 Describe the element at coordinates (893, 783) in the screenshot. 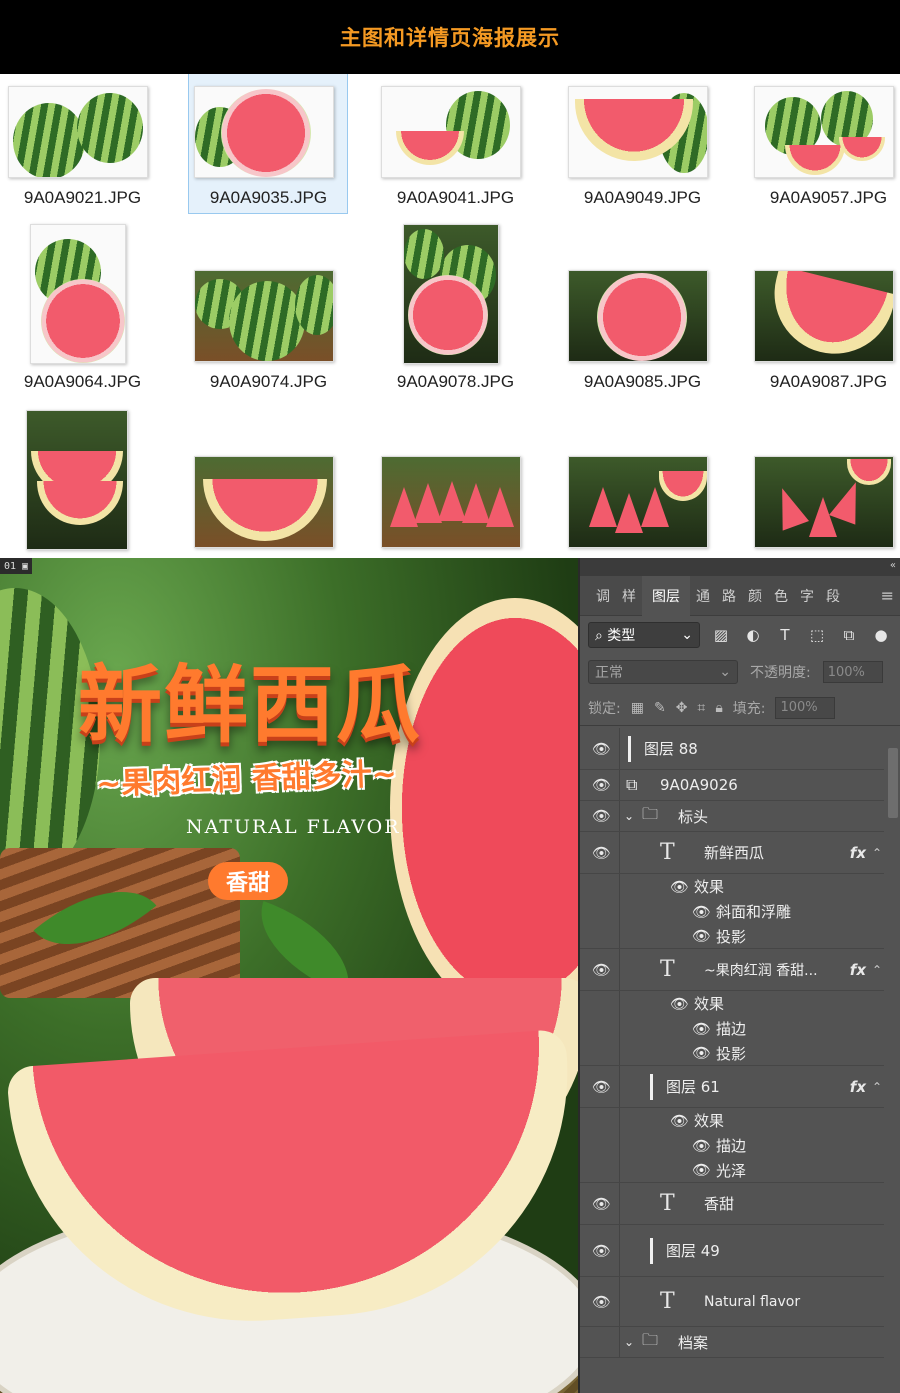

I see `layers-scrollbar` at that location.